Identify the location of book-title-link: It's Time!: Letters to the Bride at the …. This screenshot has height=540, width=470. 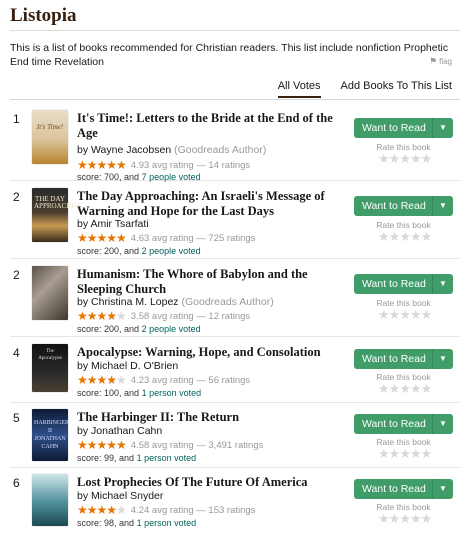
(209, 126).